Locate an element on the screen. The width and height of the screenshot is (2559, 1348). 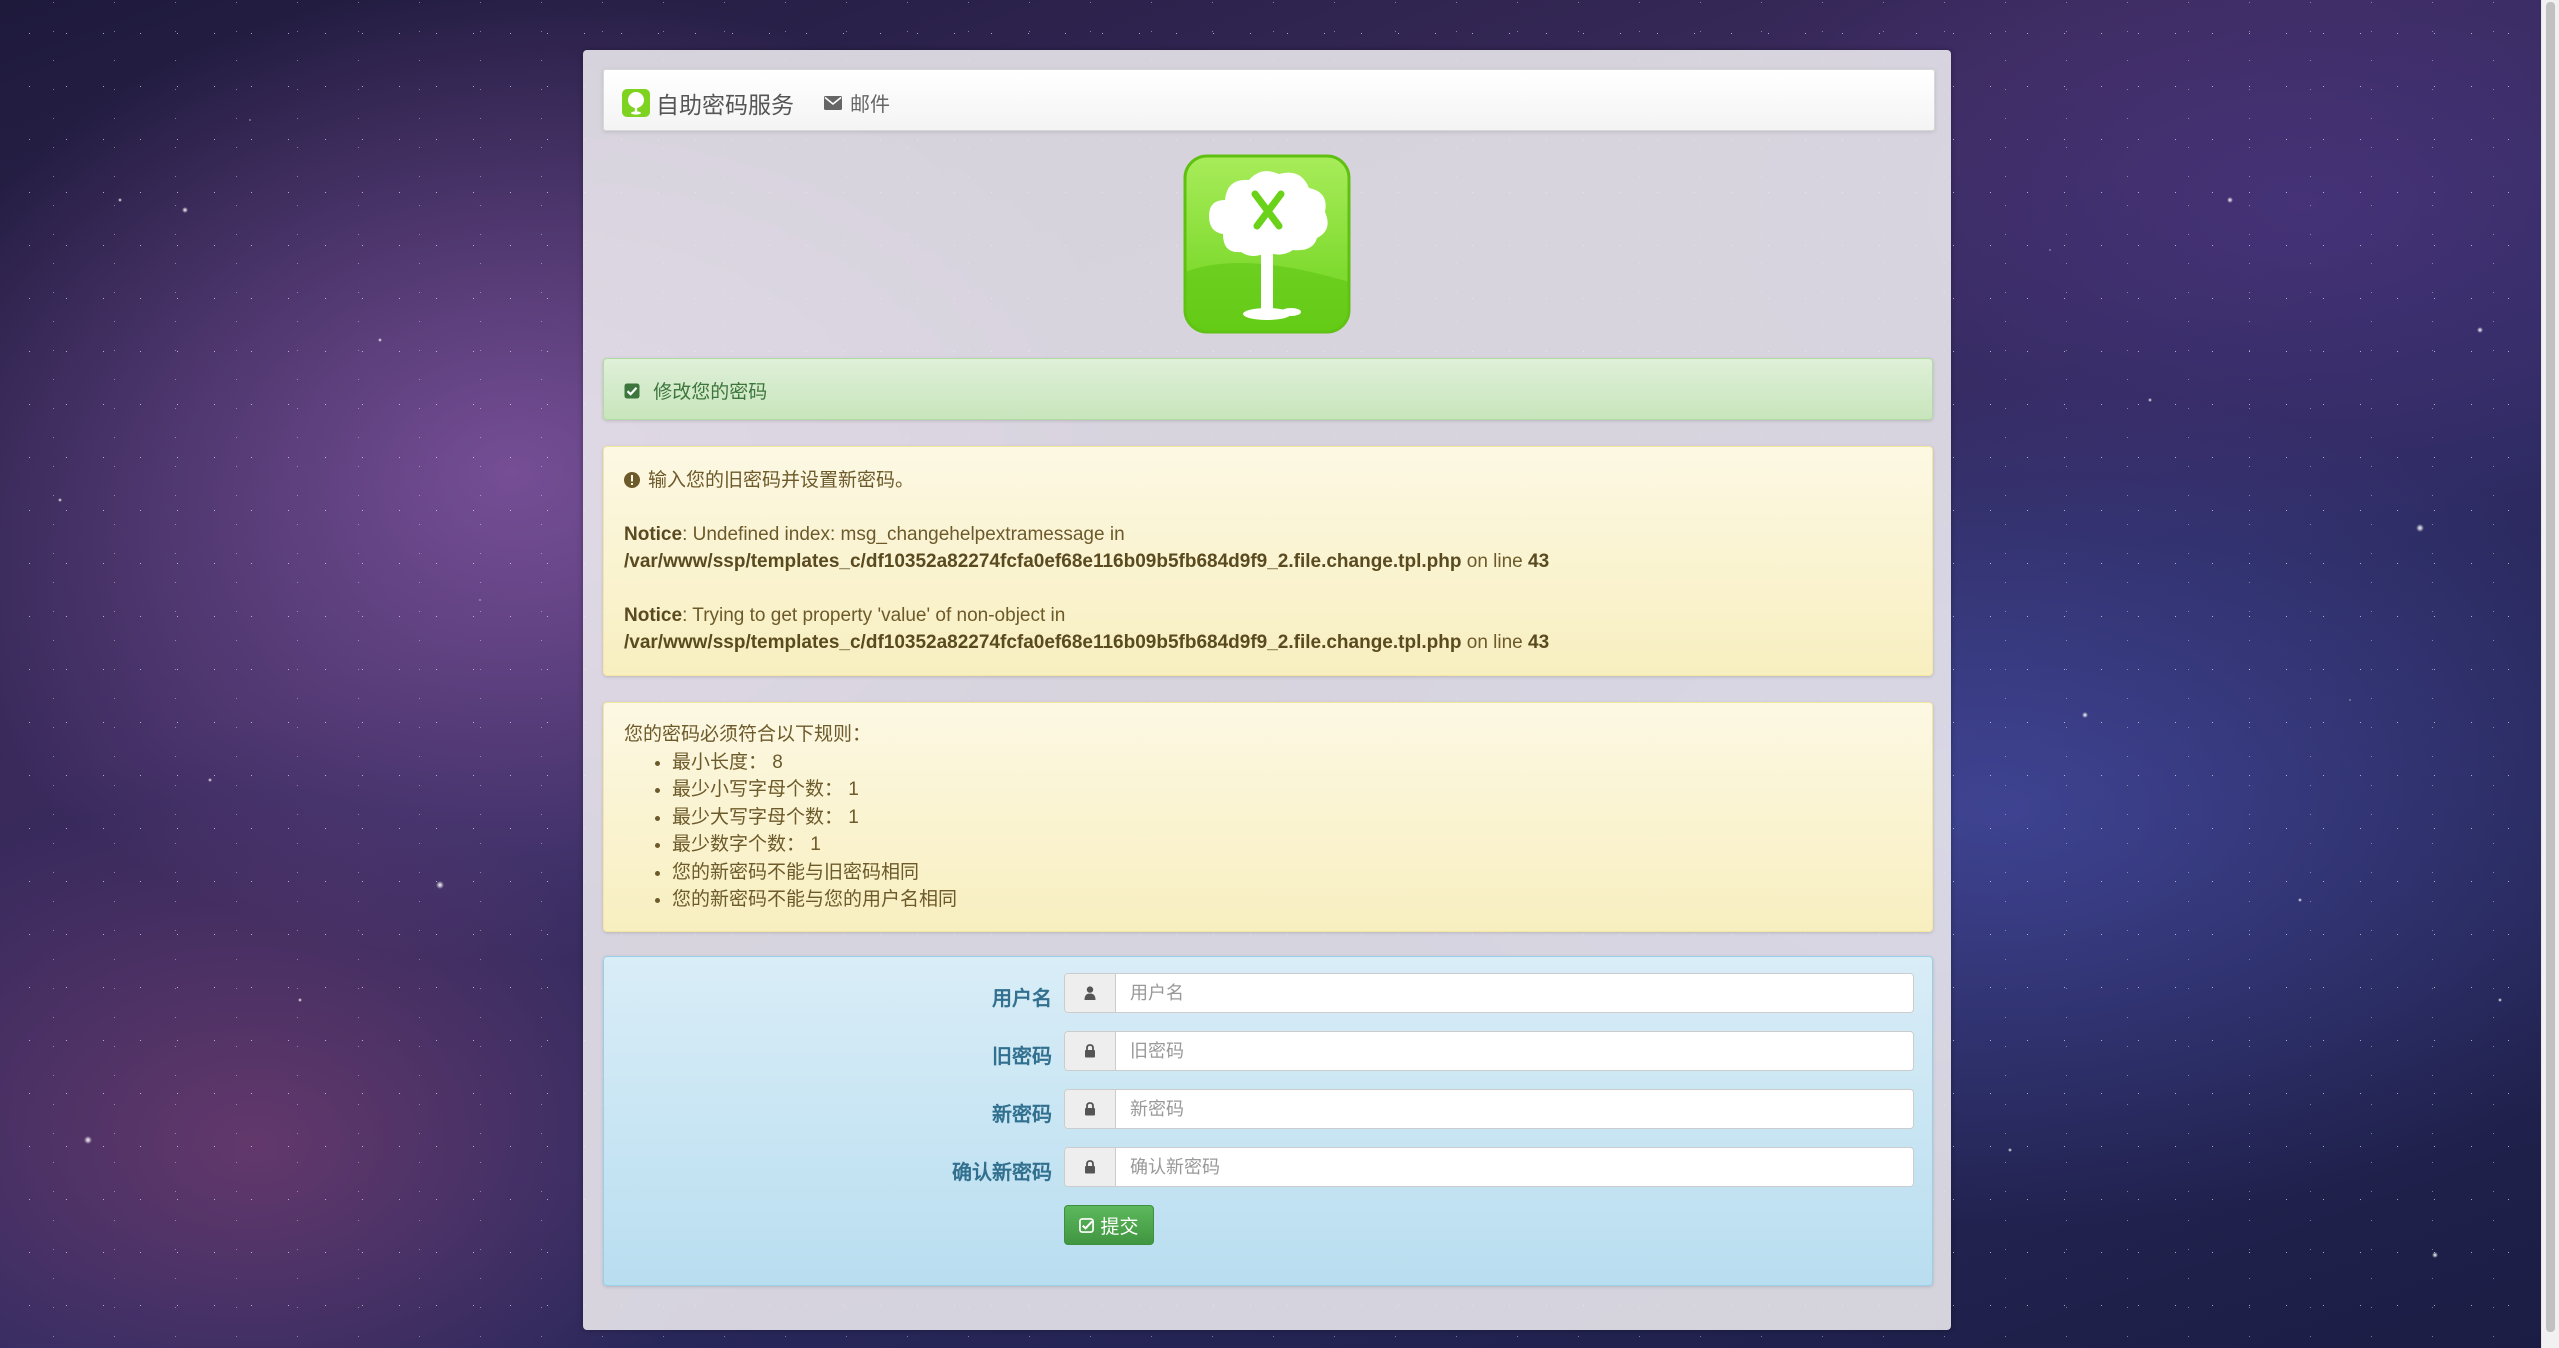
confirm-password-input-group is located at coordinates (1489, 1167).